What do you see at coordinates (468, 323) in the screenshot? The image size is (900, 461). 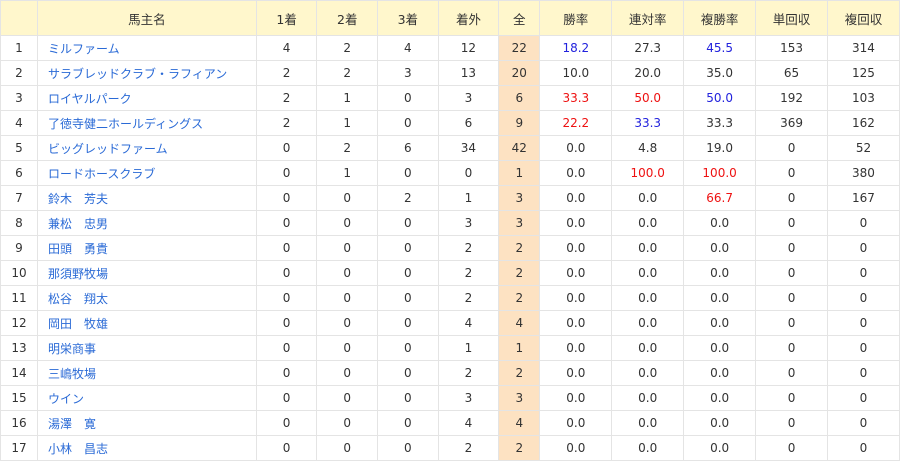 I see `out-count: 4` at bounding box center [468, 323].